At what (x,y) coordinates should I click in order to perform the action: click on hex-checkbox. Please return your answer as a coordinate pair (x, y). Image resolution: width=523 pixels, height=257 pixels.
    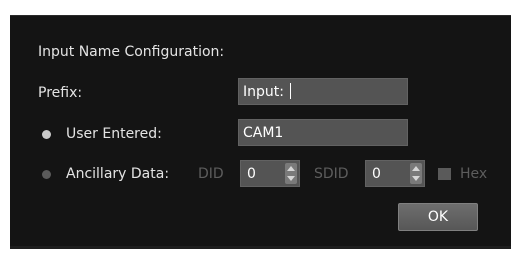
    Looking at the image, I should click on (444, 174).